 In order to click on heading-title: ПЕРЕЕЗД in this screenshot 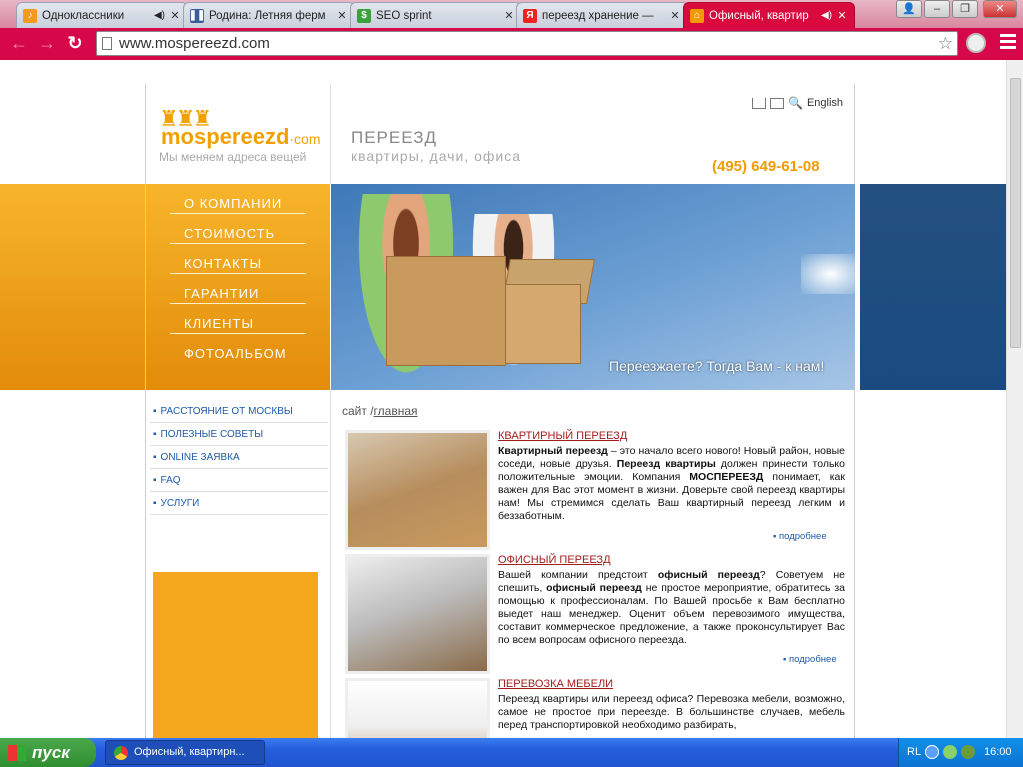, I will do `click(394, 137)`.